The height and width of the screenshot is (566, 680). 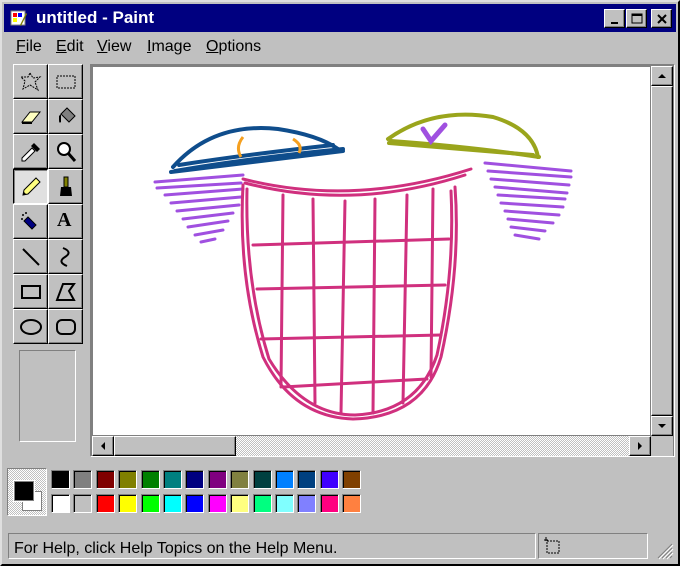 What do you see at coordinates (257, 150) in the screenshot?
I see `left-eye` at bounding box center [257, 150].